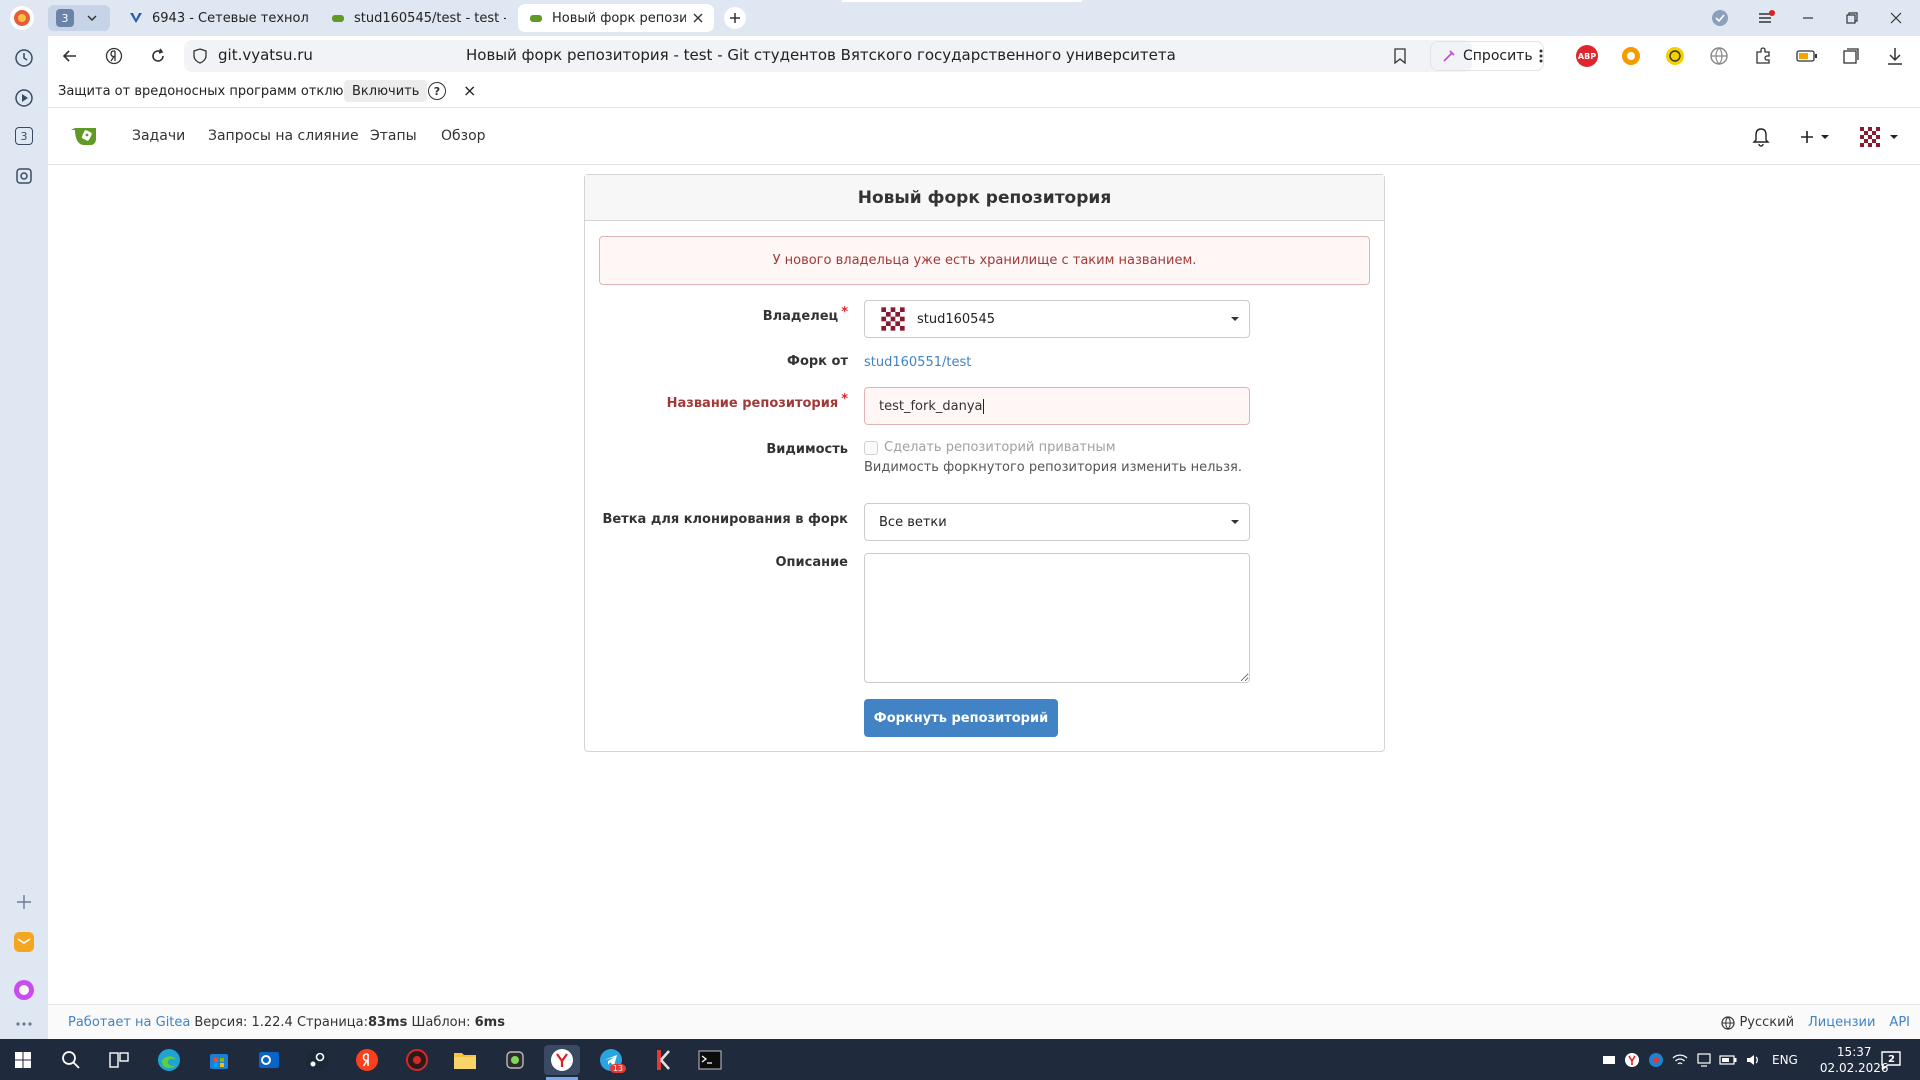  What do you see at coordinates (114, 56) in the screenshot?
I see `yandex-icon` at bounding box center [114, 56].